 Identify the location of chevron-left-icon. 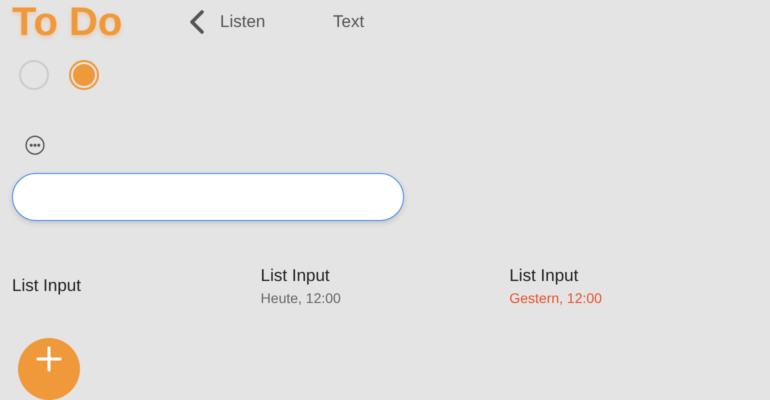
(197, 22).